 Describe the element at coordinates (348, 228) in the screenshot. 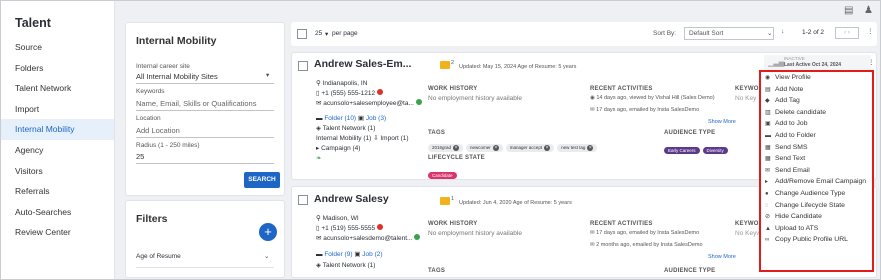

I see `candidate-phone: +1 (519) 555-5555` at that location.